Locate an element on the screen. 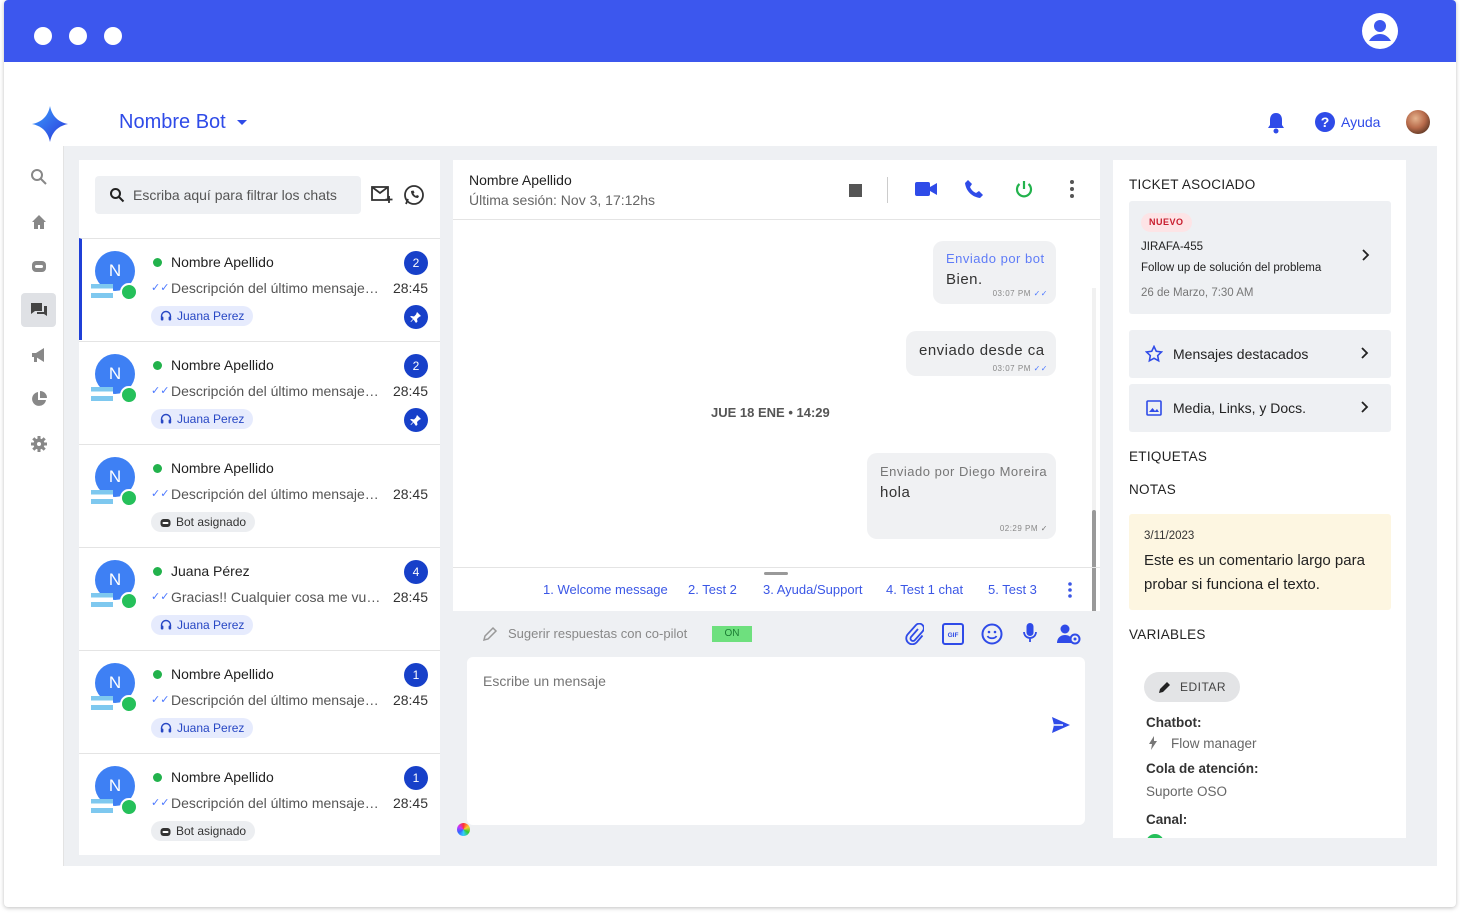 The image size is (1460, 913). headset-icon is located at coordinates (166, 624).